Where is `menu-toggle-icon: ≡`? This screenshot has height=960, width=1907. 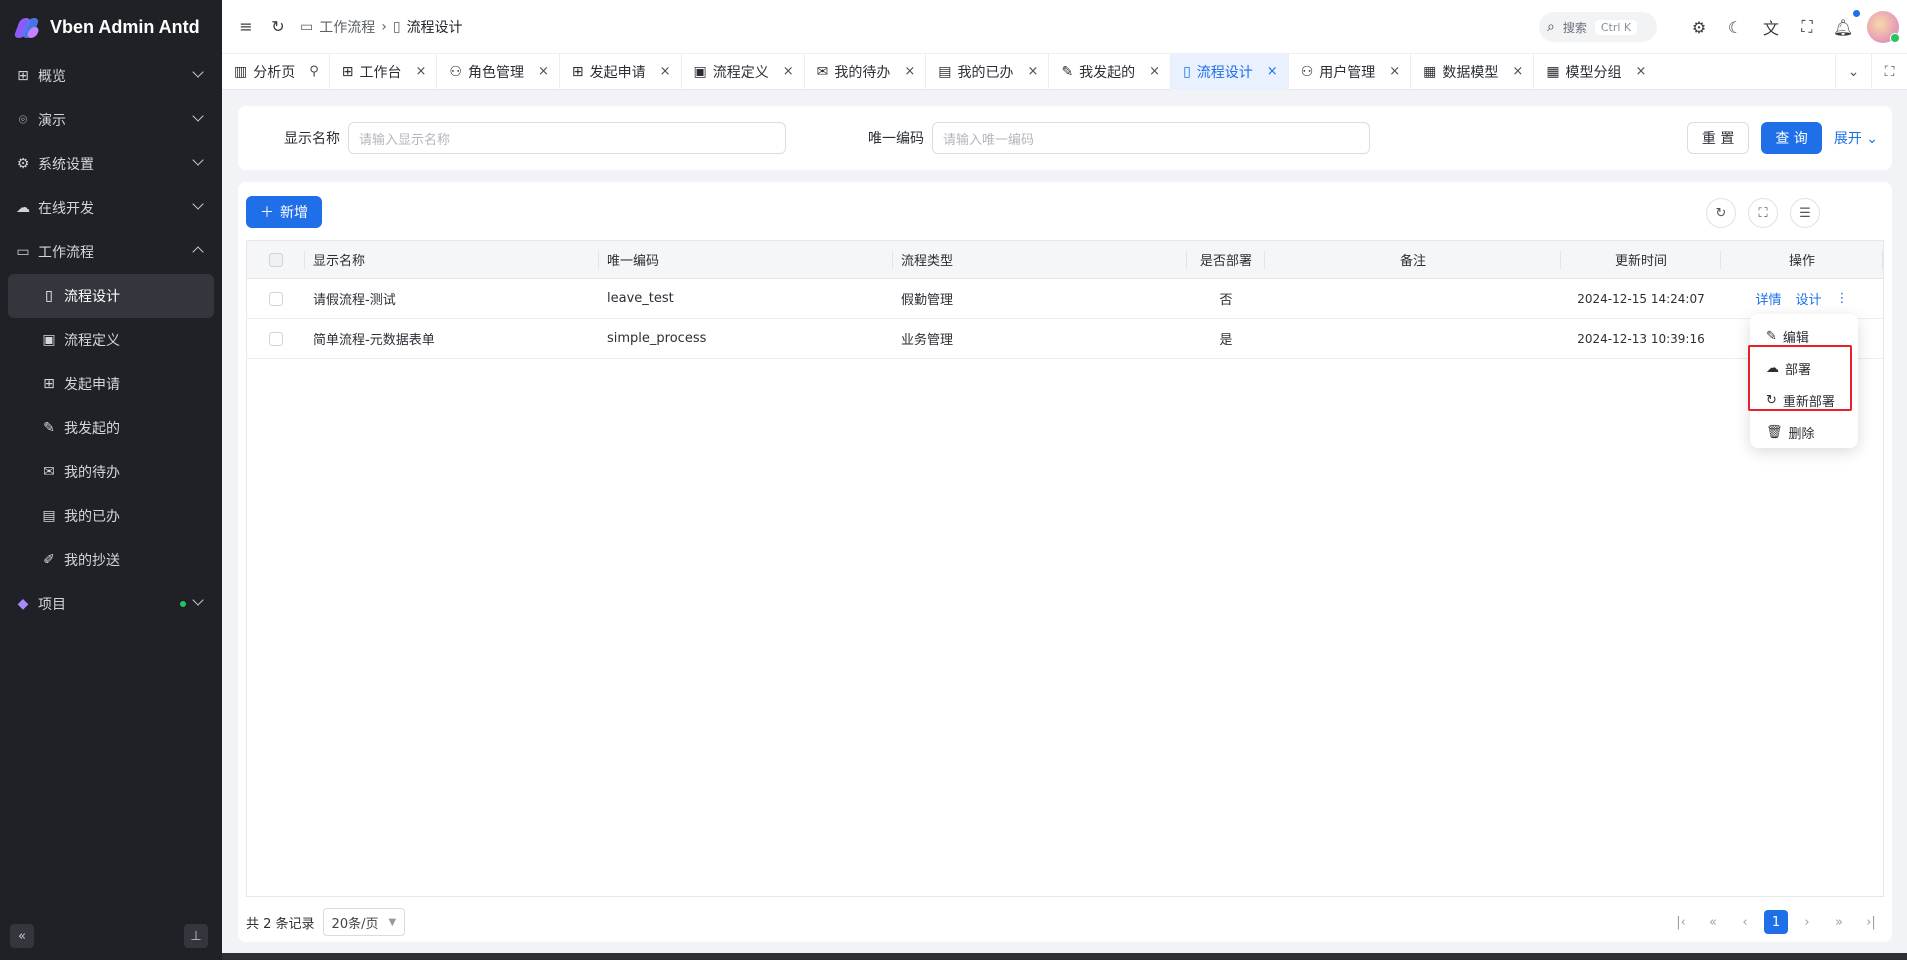
menu-toggle-icon: ≡ is located at coordinates (246, 27).